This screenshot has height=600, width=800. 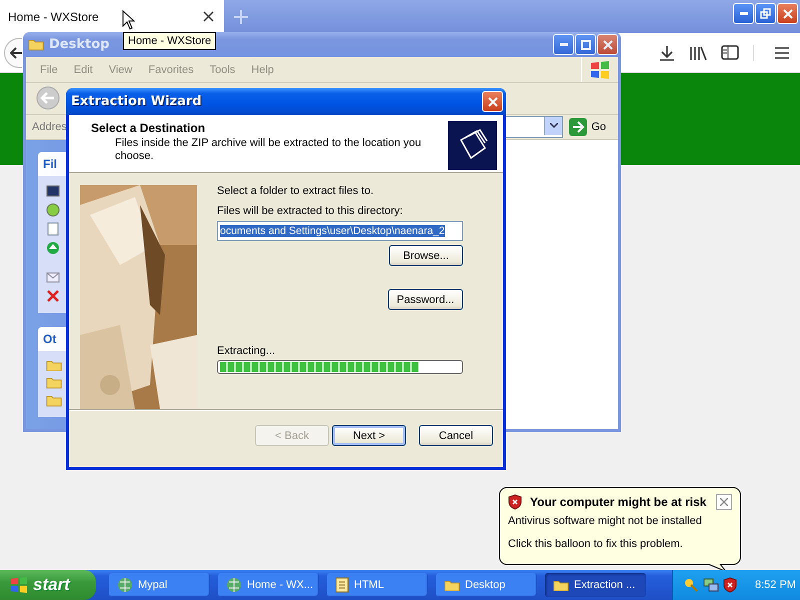 I want to click on balloon-text: Antivirus software might not be installed, so click(x=605, y=521).